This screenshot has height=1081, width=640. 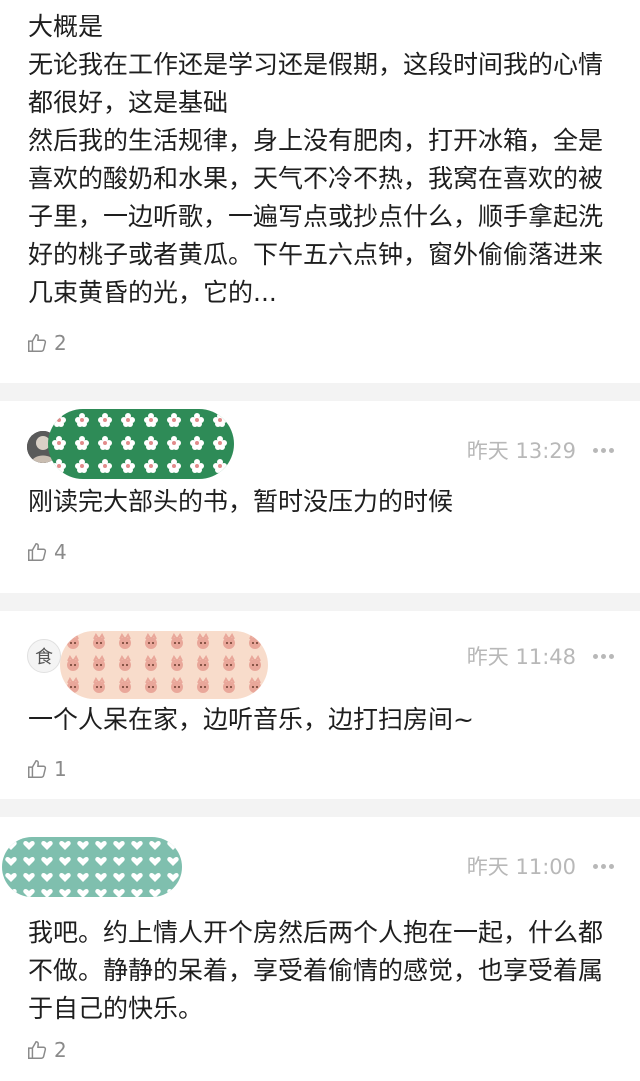 I want to click on like-button: 4, so click(x=46, y=552).